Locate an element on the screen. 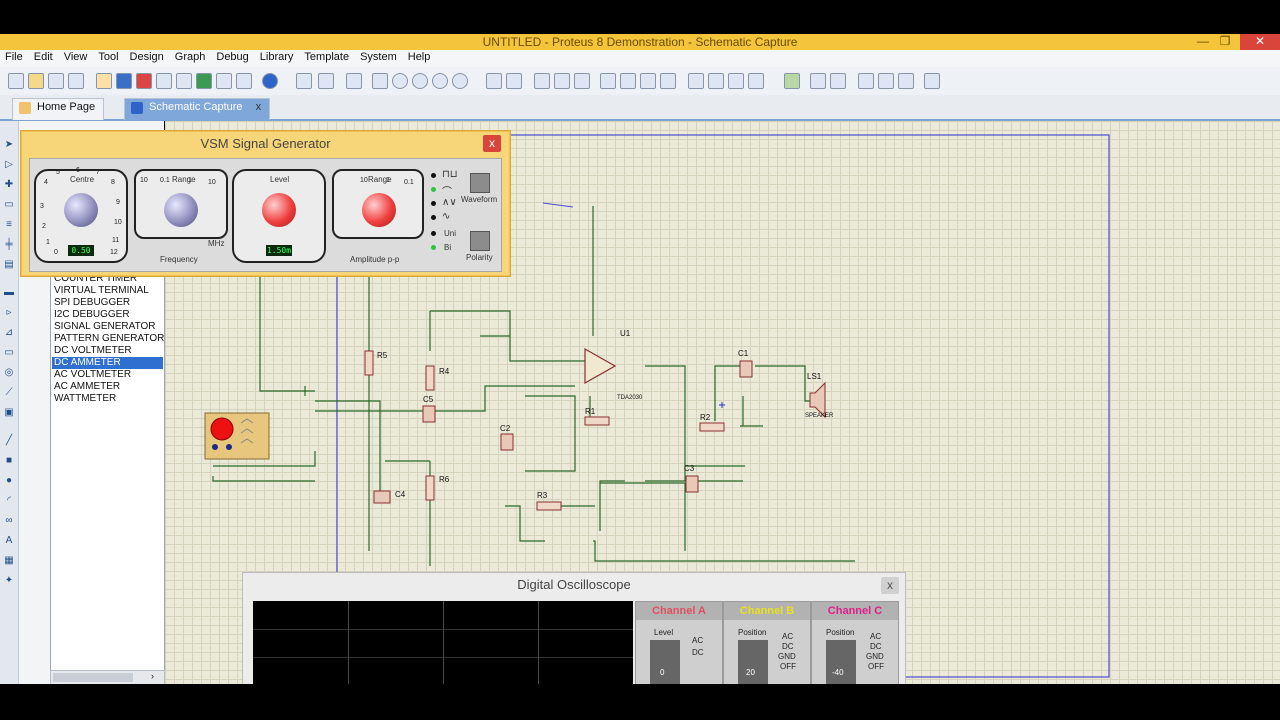 The image size is (1280, 720). tape-recorder-icon: ▭ is located at coordinates (9, 353).